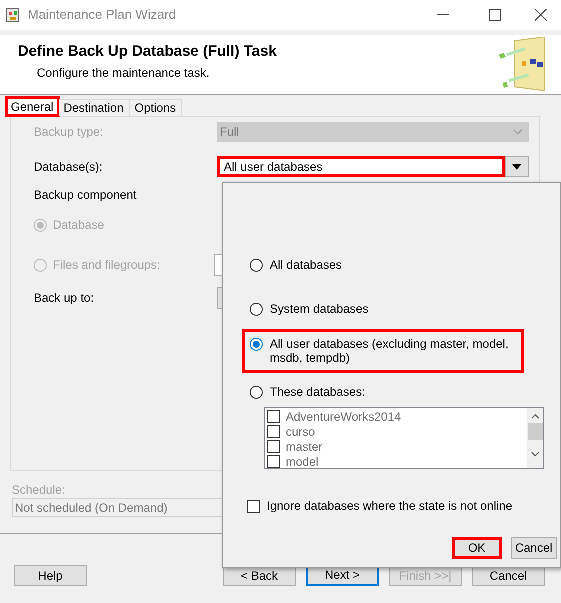 This screenshot has width=561, height=603. Describe the element at coordinates (14, 15) in the screenshot. I see `app-icon` at that location.